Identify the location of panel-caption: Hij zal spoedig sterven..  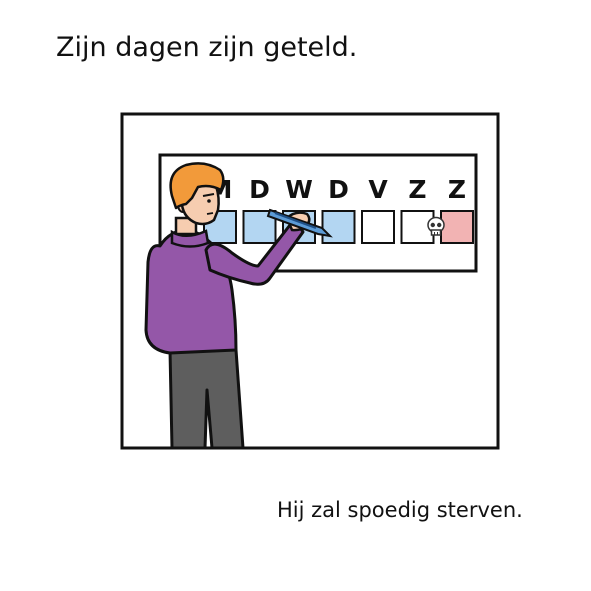
(400, 510).